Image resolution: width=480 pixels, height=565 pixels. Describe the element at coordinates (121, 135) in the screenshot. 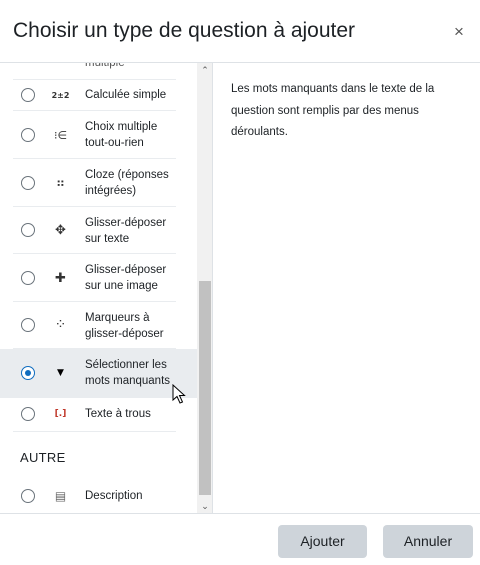

I see `list-item-label: Choix multiple tout-ou-rien` at that location.